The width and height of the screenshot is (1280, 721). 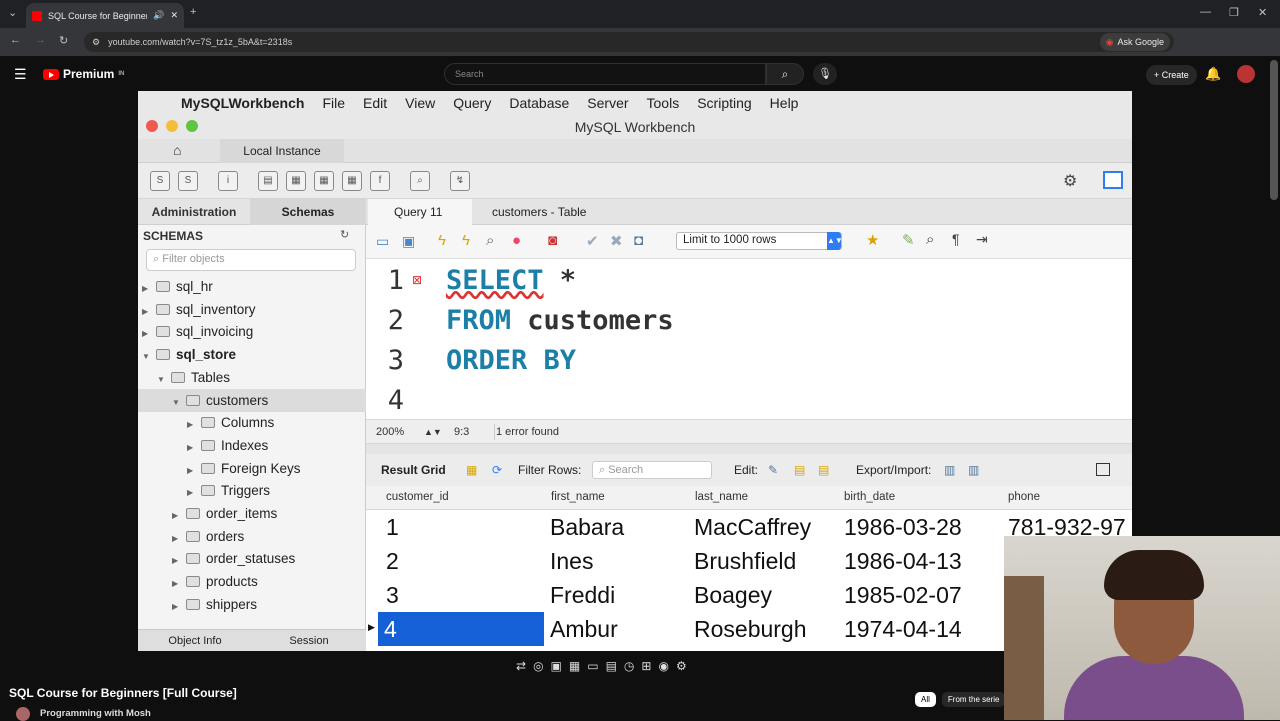 What do you see at coordinates (390, 432) in the screenshot?
I see `zoom-level: 200%` at bounding box center [390, 432].